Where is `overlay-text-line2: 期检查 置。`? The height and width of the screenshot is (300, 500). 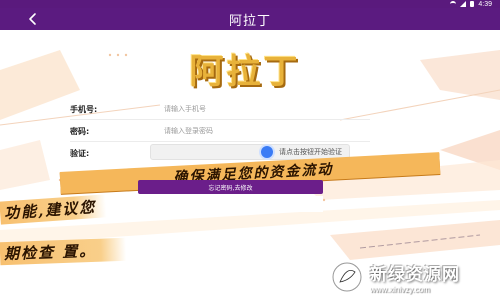
overlay-text-line2: 期检查 置。 is located at coordinates (63, 251).